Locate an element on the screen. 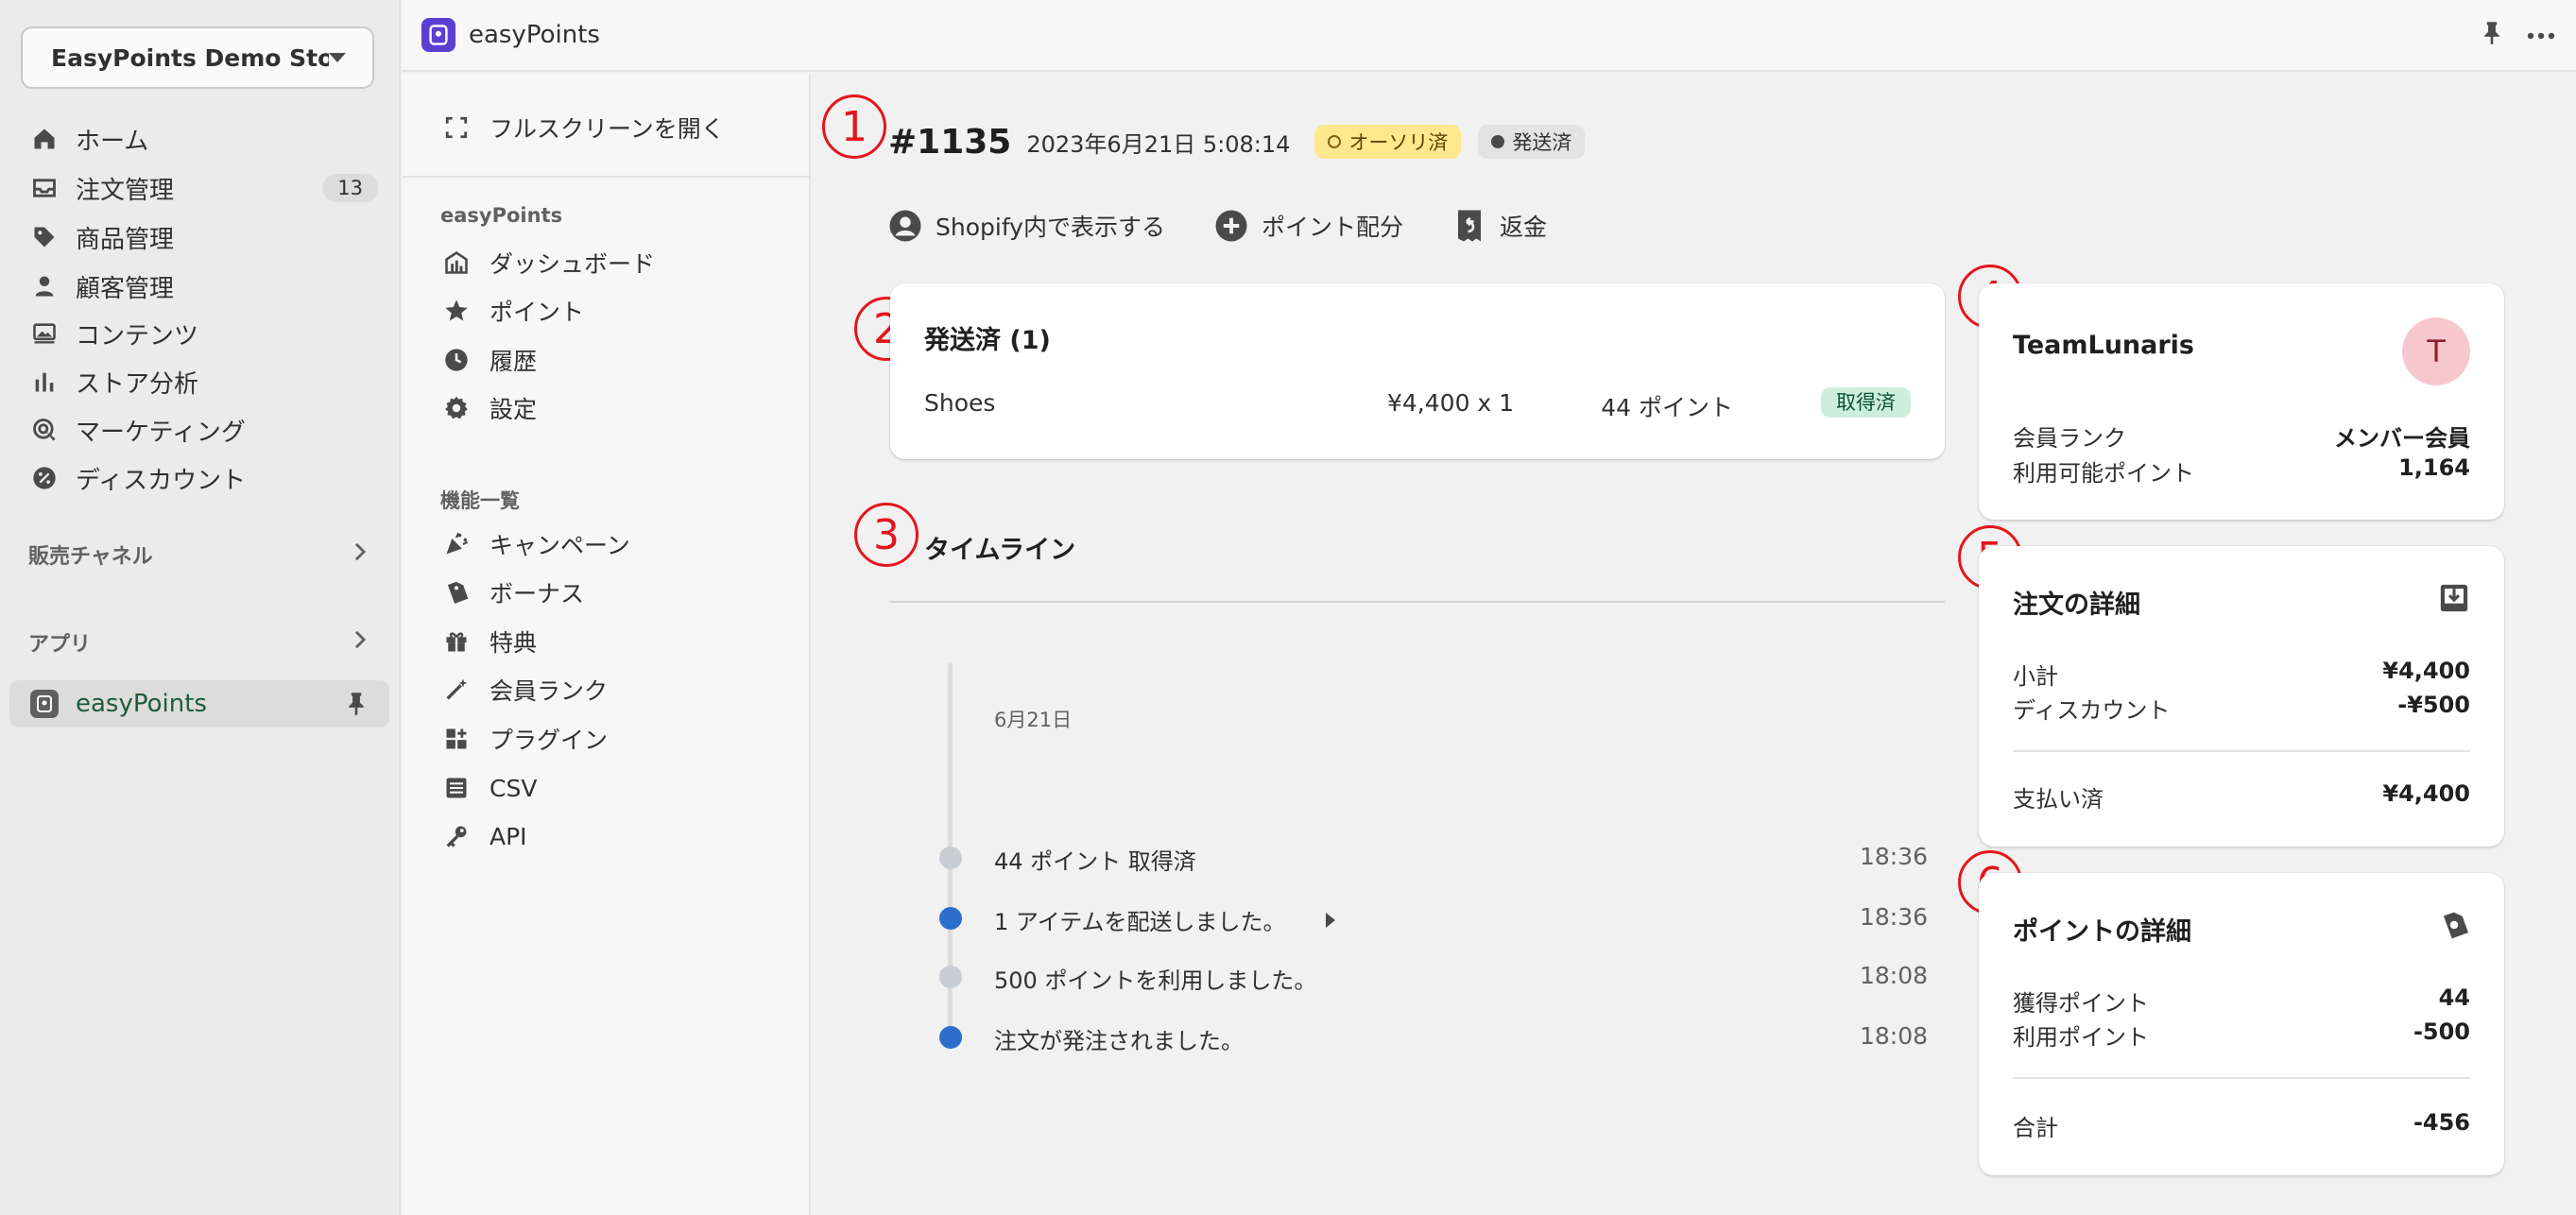  sales-channels-section: 販売チャネル is located at coordinates (198, 554).